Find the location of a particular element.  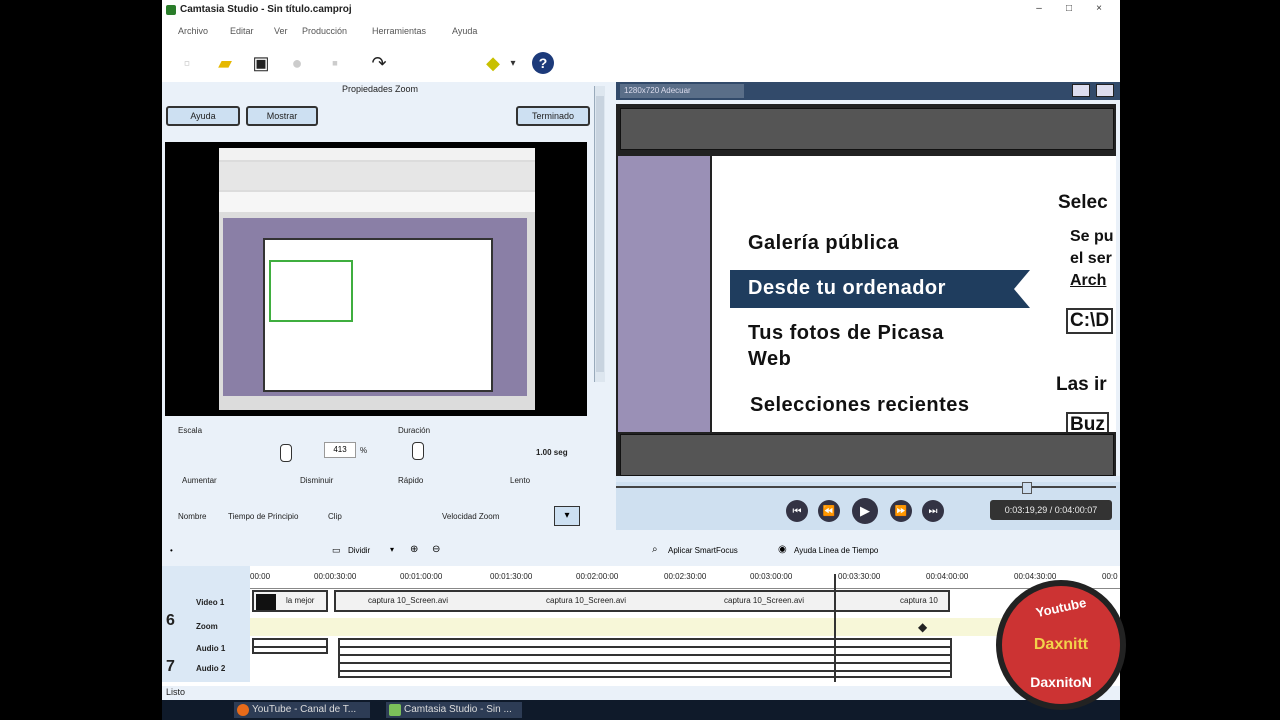

menu-herramientas: Herramientas is located at coordinates (399, 31).